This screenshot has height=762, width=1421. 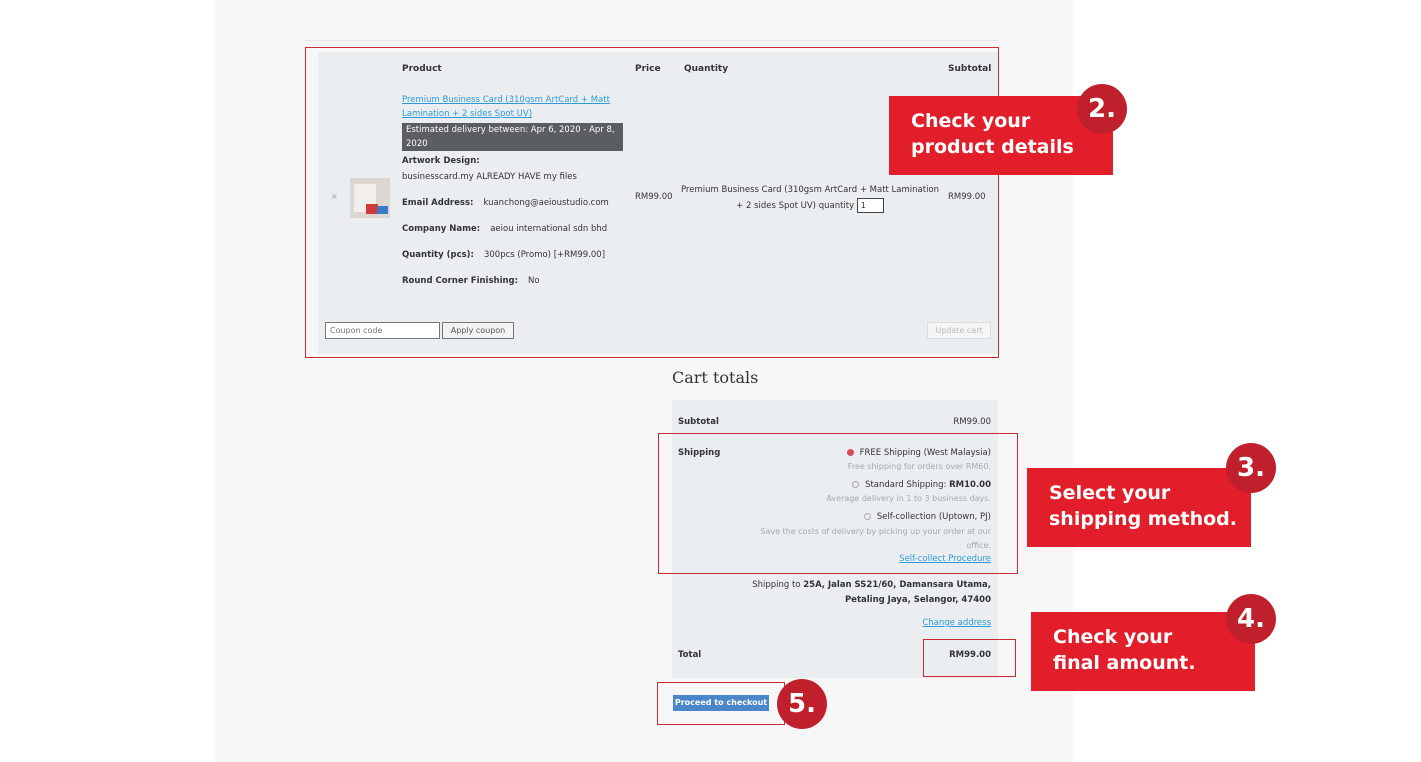 I want to click on step-badge-3: 3., so click(x=1251, y=468).